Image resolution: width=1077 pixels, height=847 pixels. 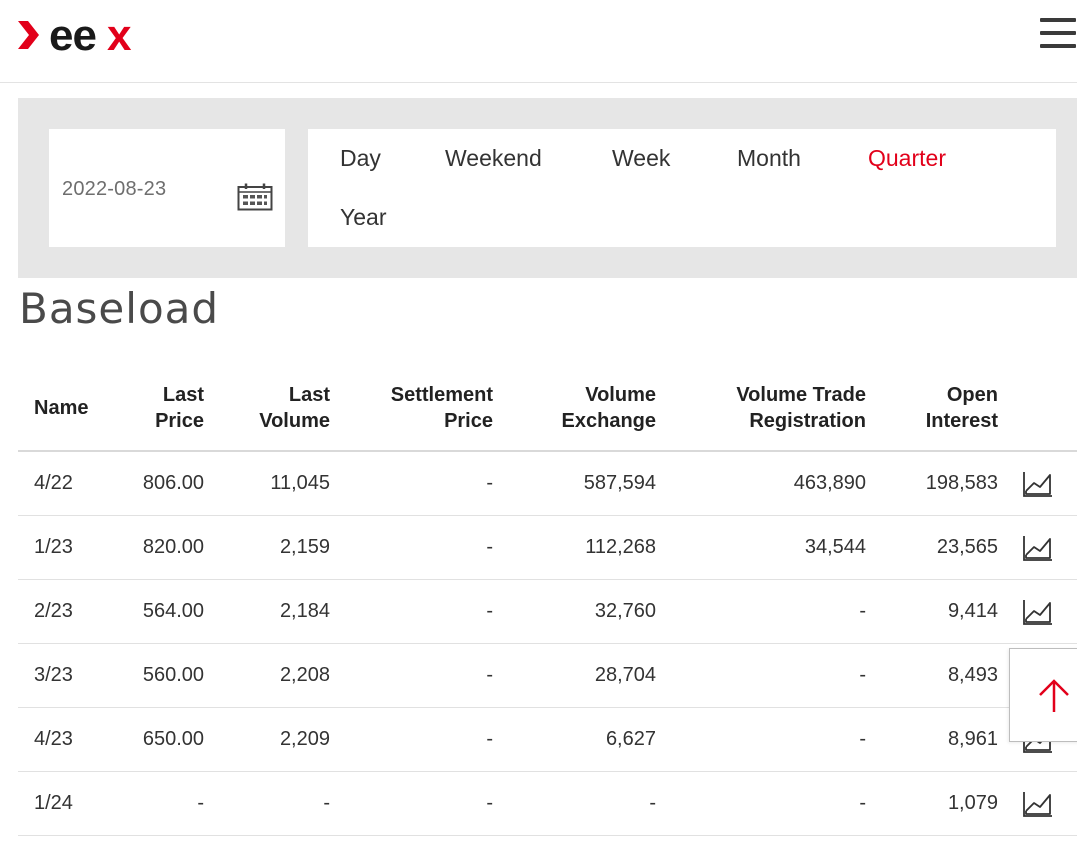 I want to click on table-row: 1/24- - - - -1,079, so click(x=547, y=803).